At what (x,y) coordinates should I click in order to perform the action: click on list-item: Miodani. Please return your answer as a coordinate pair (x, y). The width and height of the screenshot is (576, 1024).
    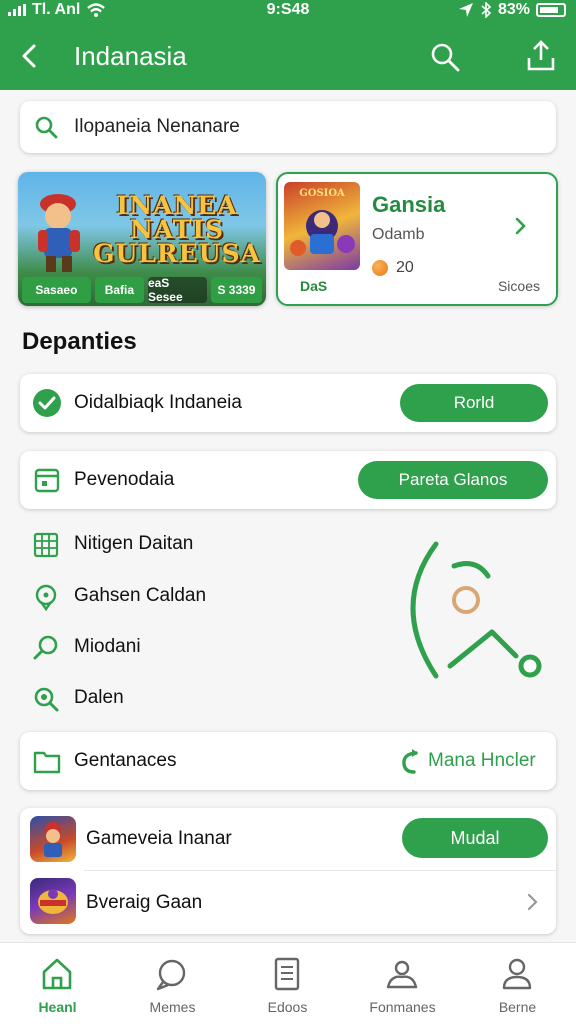
    Looking at the image, I should click on (132, 648).